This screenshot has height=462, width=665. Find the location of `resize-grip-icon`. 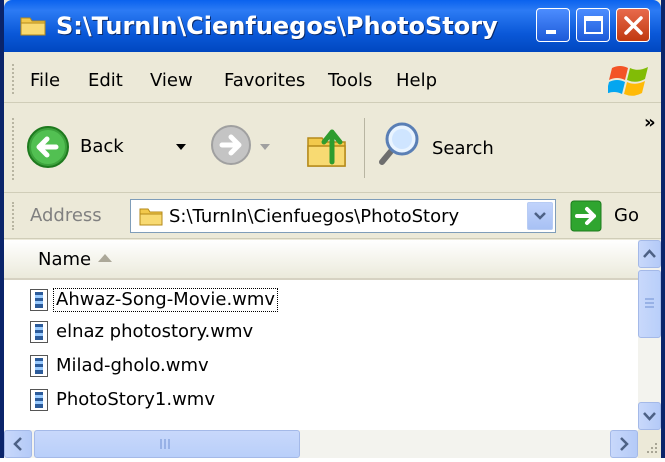

resize-grip-icon is located at coordinates (652, 448).